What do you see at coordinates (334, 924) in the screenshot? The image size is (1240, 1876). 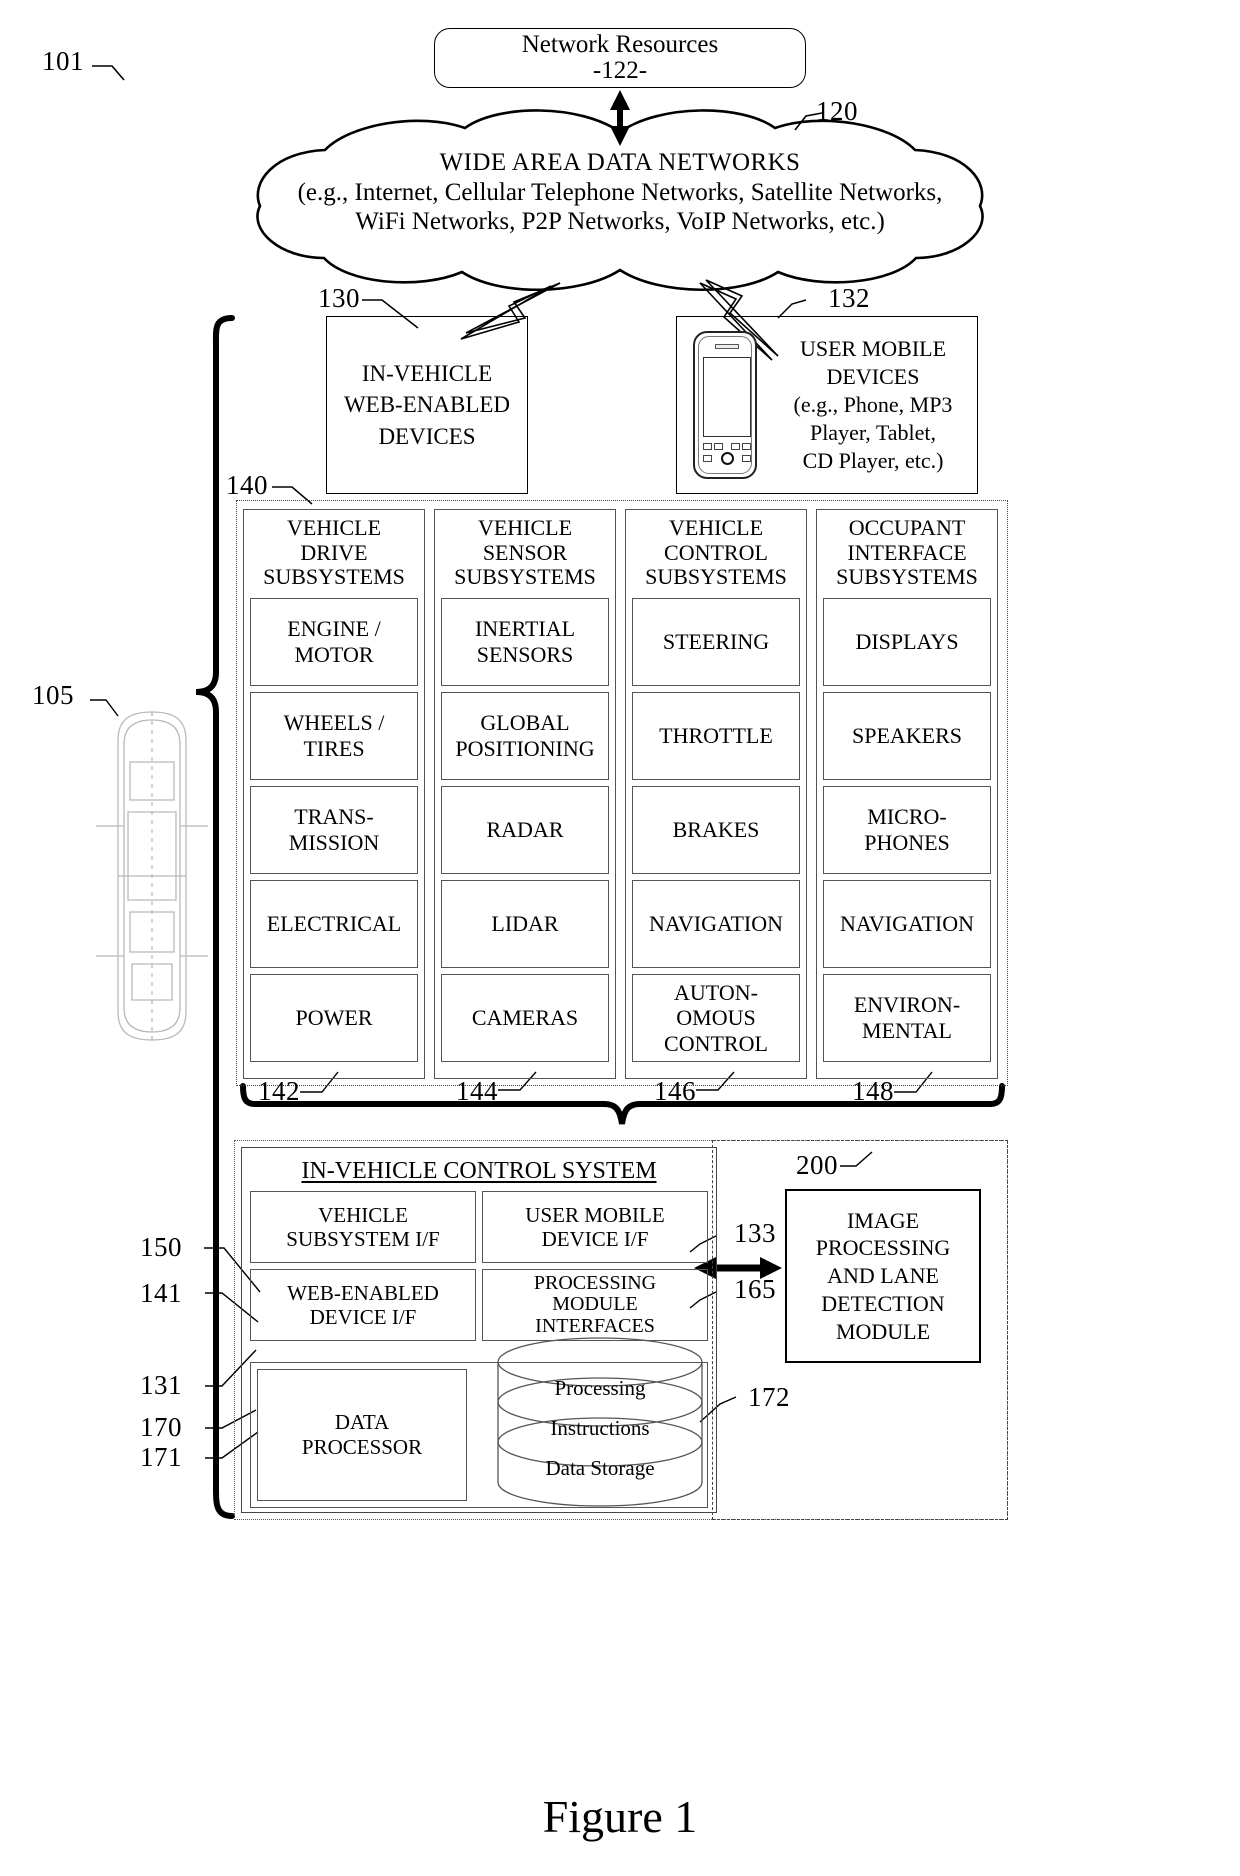 I see `subsystem-item-electrical: ELECTRICAL` at bounding box center [334, 924].